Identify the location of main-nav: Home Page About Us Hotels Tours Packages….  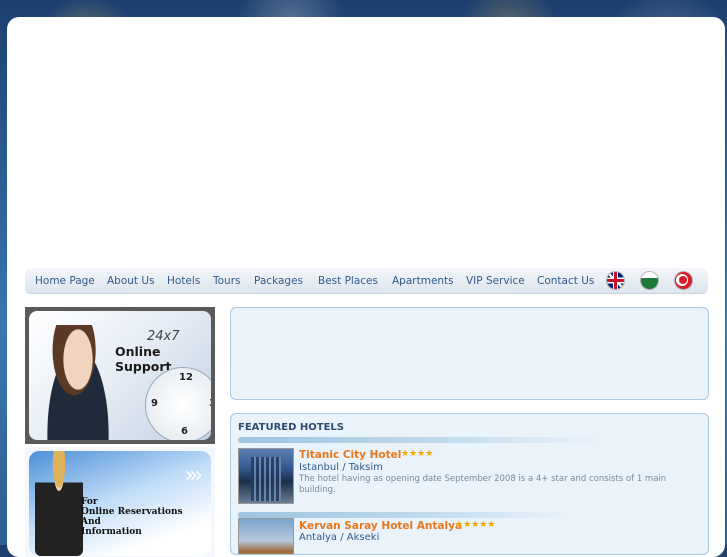
(366, 281).